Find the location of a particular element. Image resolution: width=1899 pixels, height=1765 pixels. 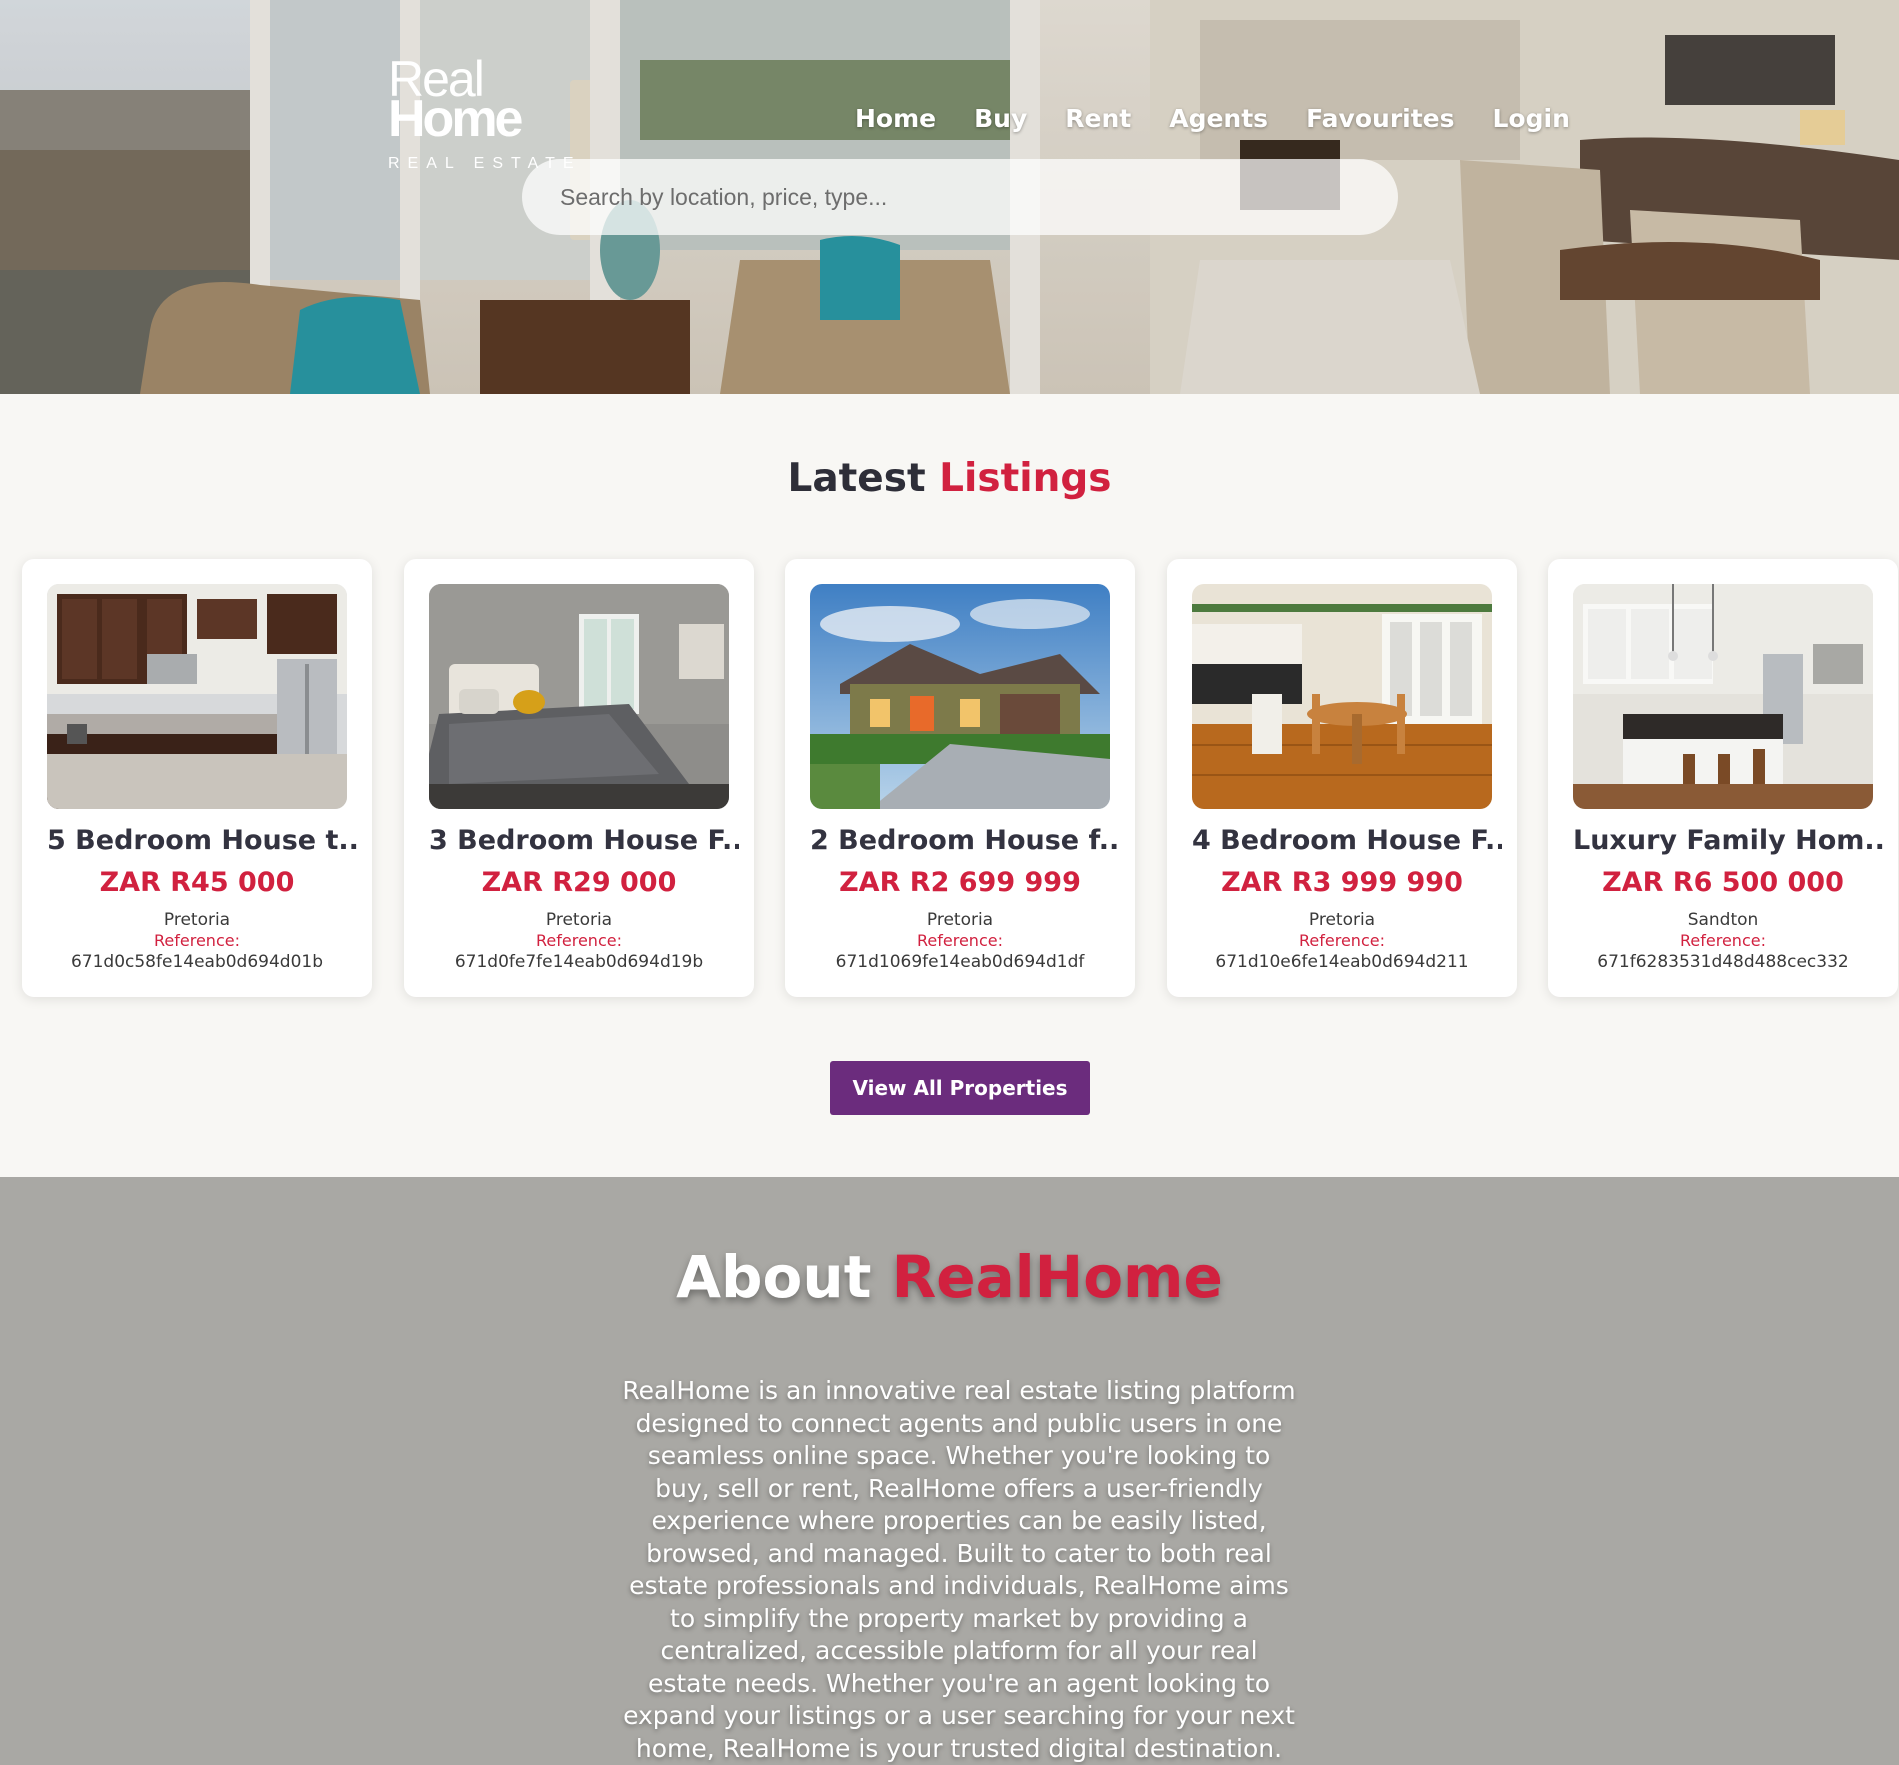

listing-price: ZAR R45 000 is located at coordinates (197, 882).